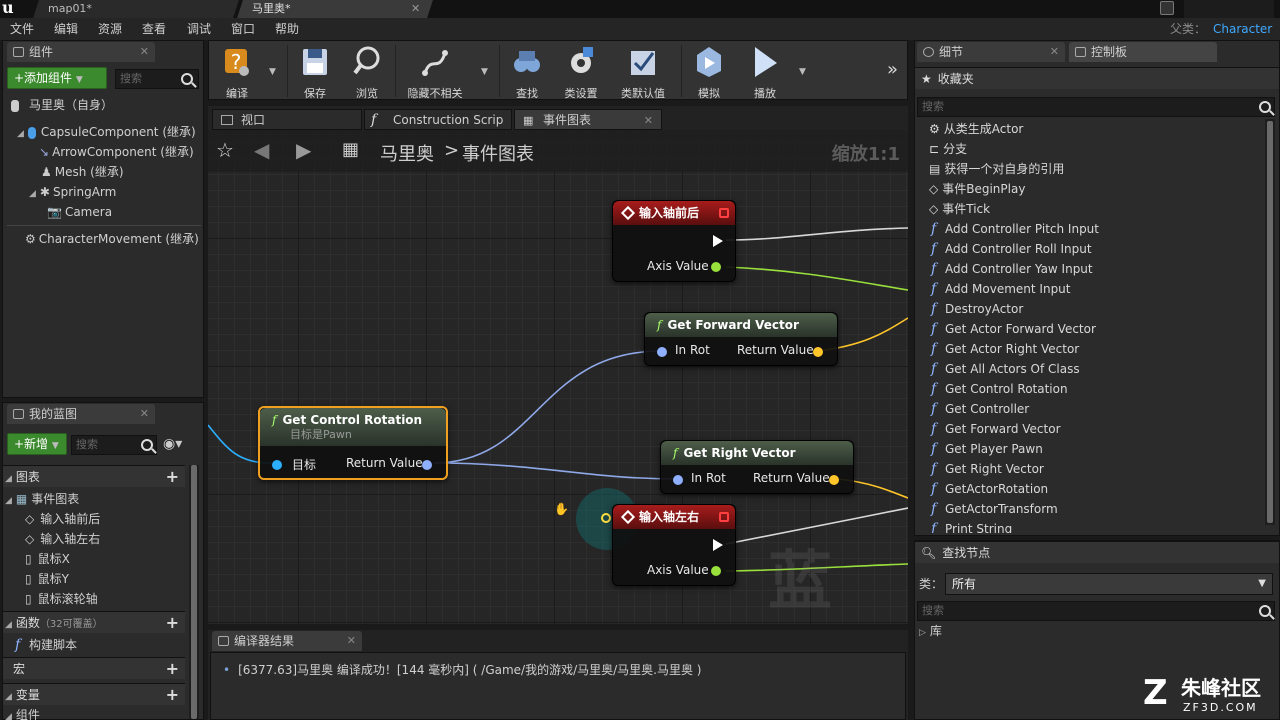 This screenshot has width=1280, height=720. Describe the element at coordinates (438, 119) in the screenshot. I see `tab-construction-script: f Construction Scrip` at that location.